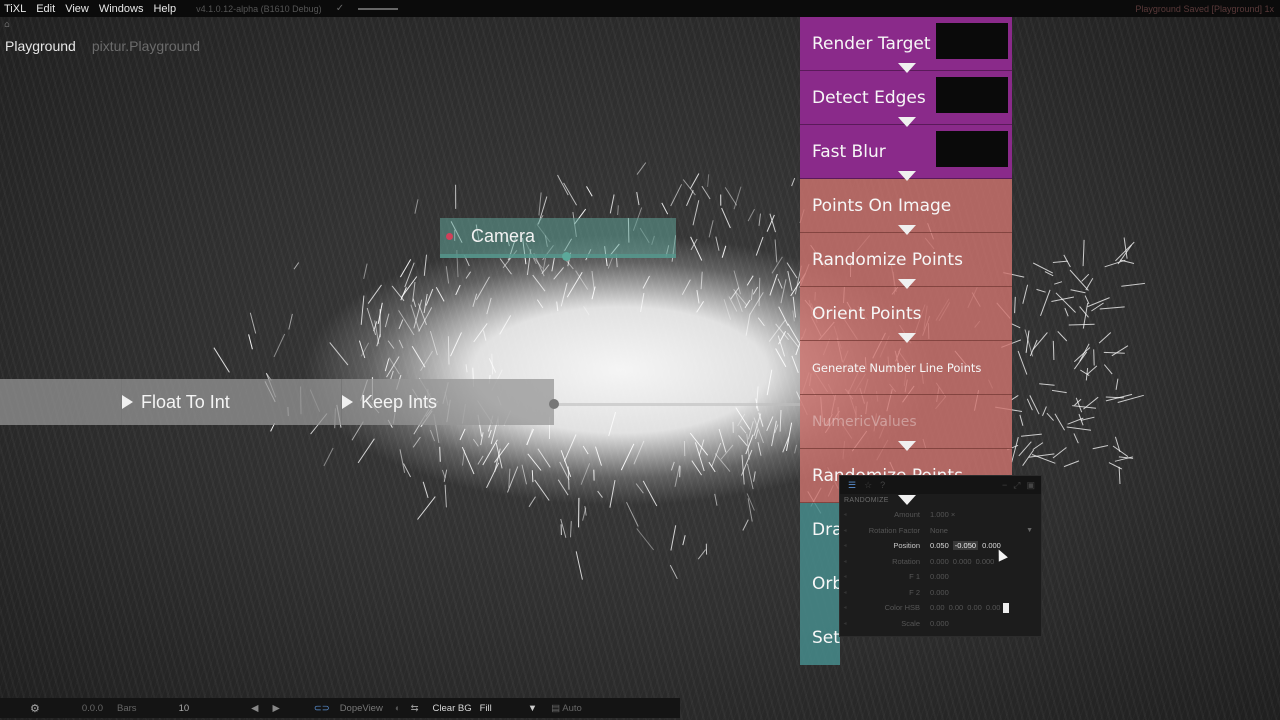 The width and height of the screenshot is (1280, 720). Describe the element at coordinates (906, 315) in the screenshot. I see `operator-node: Orient Points` at that location.